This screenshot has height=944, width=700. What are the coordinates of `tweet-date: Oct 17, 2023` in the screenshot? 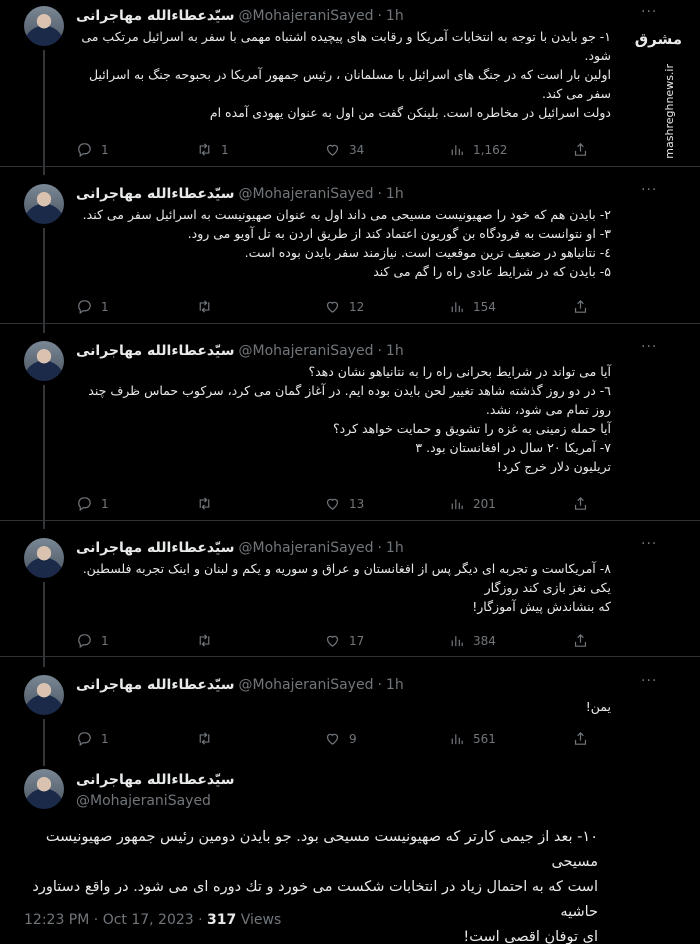 It's located at (148, 920).